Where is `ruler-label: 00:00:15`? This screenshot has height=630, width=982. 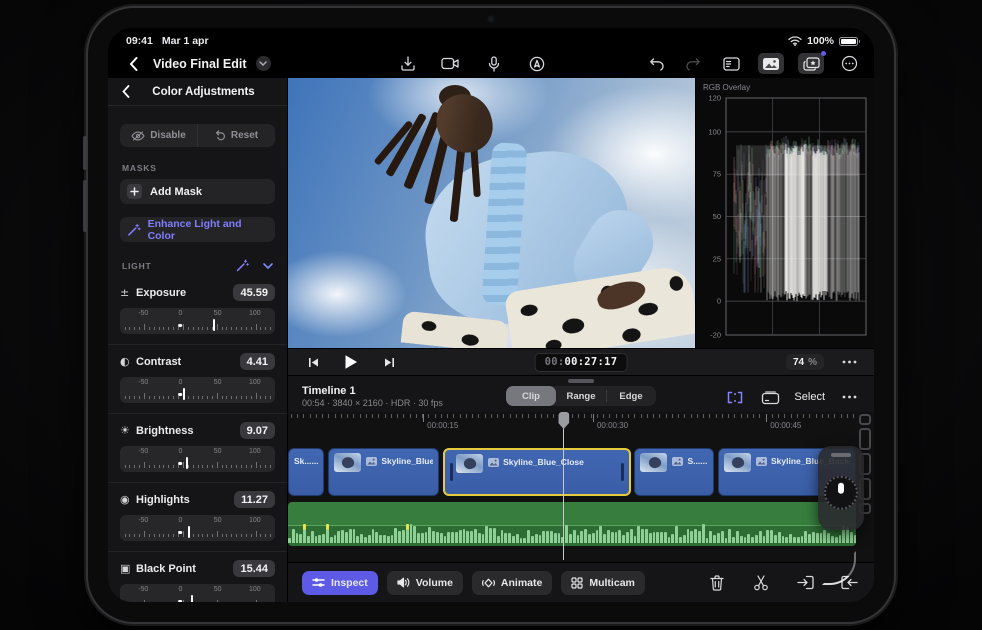
ruler-label: 00:00:15 is located at coordinates (443, 425).